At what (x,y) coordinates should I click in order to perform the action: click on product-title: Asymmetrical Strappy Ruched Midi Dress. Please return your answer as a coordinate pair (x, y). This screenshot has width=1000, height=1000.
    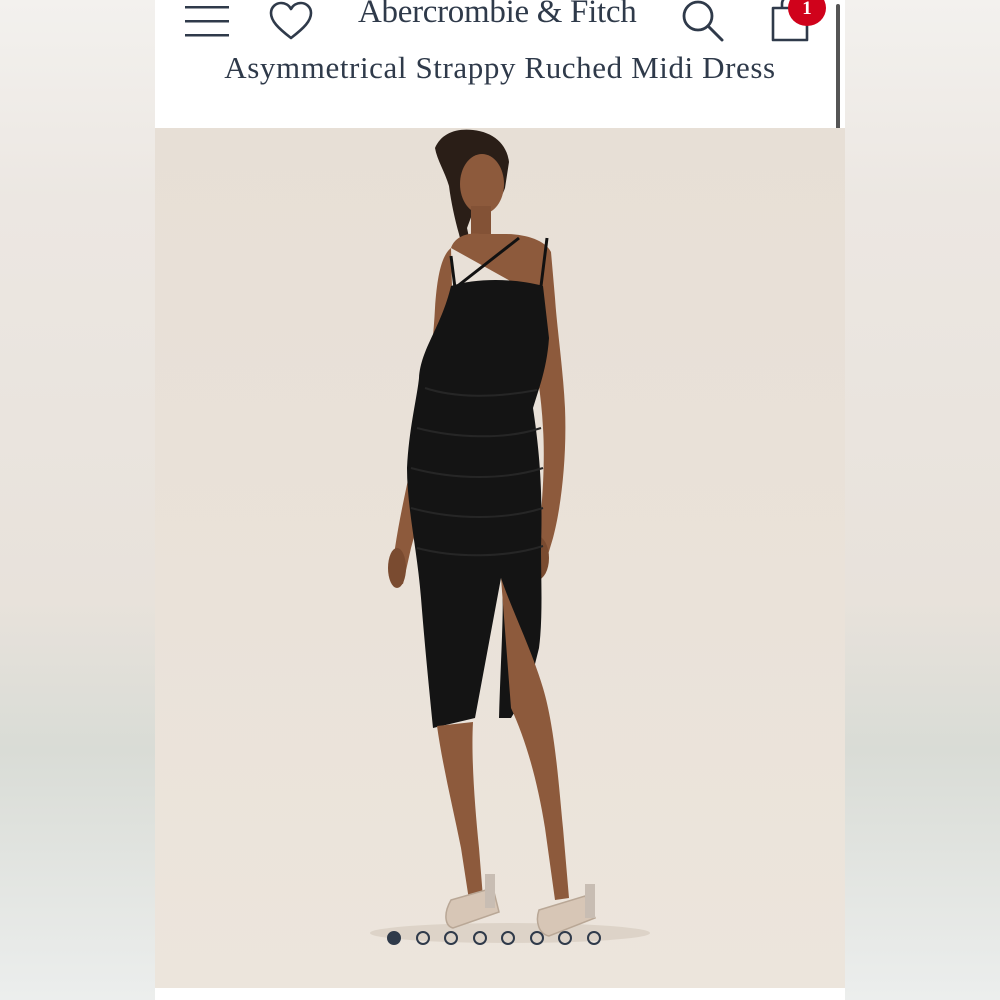
    Looking at the image, I should click on (500, 67).